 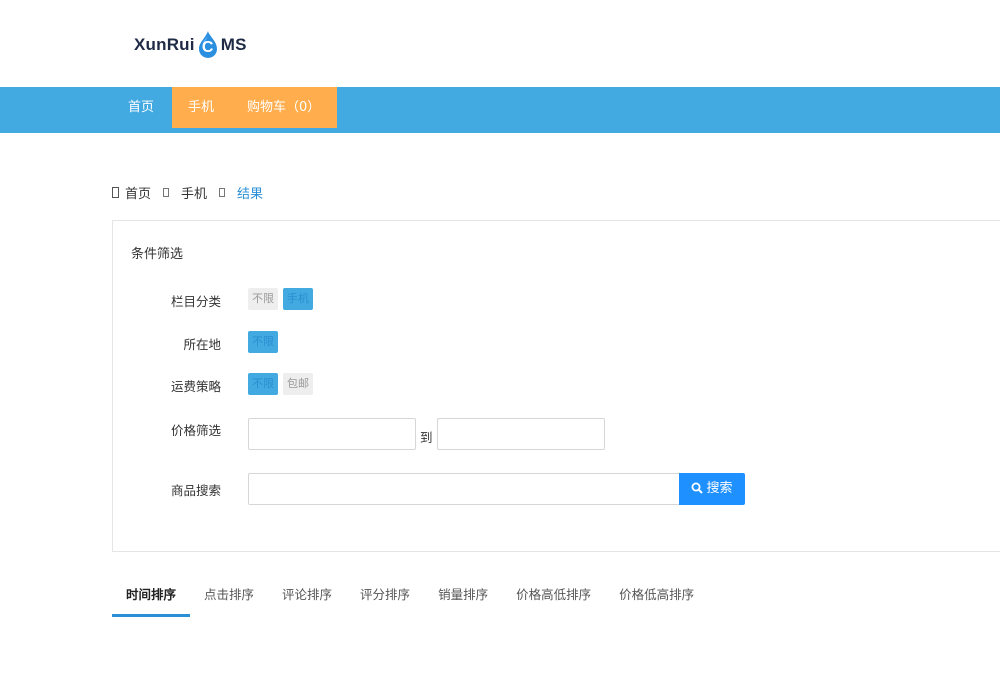 What do you see at coordinates (195, 301) in the screenshot?
I see `category-label: 栏目分类` at bounding box center [195, 301].